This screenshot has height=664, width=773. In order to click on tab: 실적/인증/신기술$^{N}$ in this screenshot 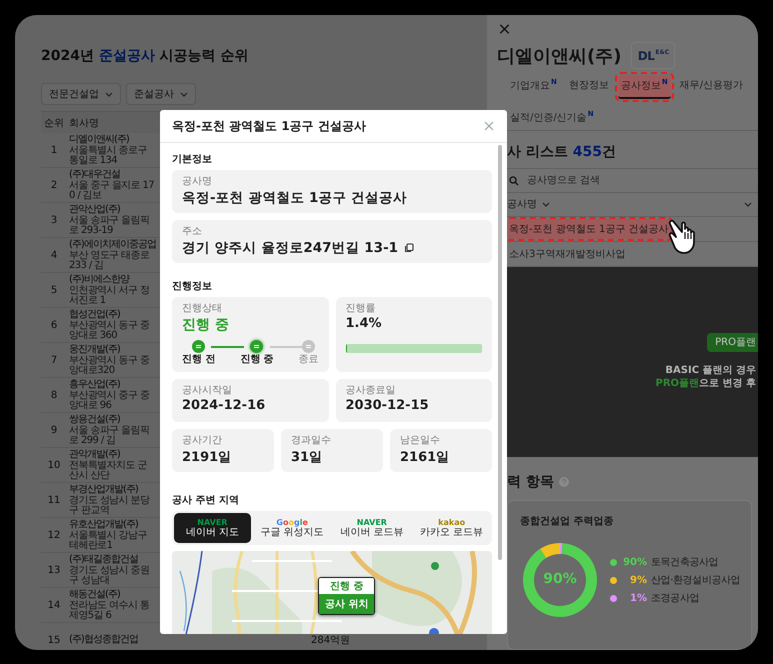, I will do `click(552, 118)`.